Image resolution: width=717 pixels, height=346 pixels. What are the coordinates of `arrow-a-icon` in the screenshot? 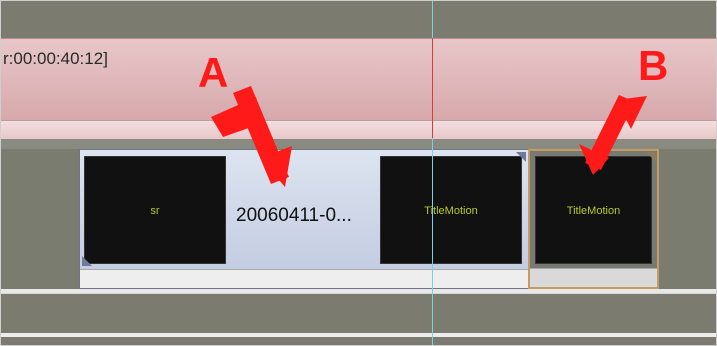 It's located at (251, 136).